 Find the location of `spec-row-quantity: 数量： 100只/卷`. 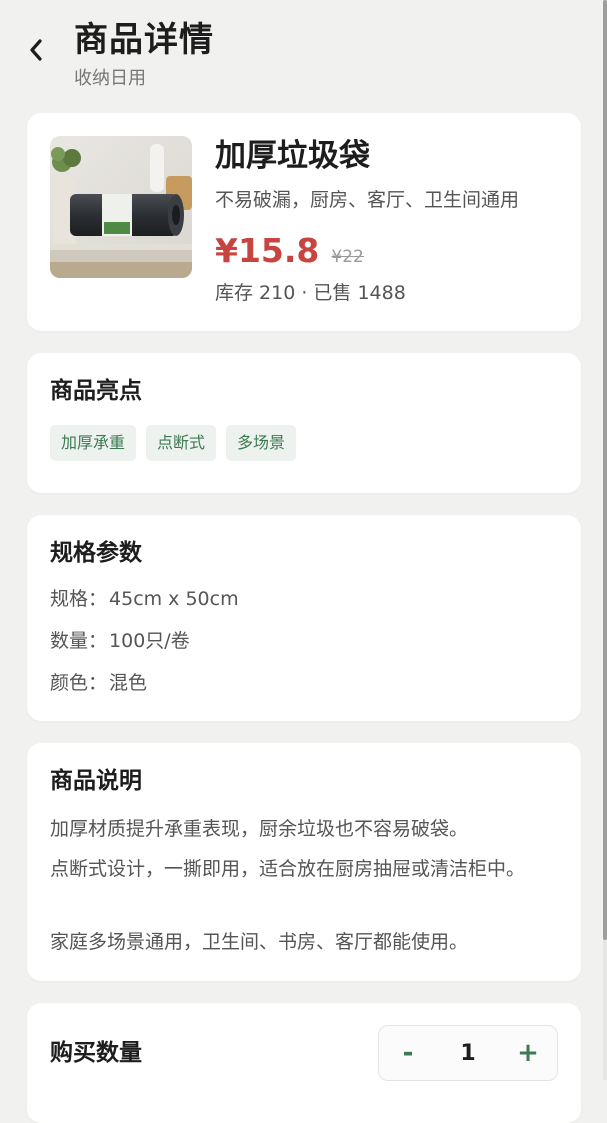

spec-row-quantity: 数量： 100只/卷 is located at coordinates (120, 641).